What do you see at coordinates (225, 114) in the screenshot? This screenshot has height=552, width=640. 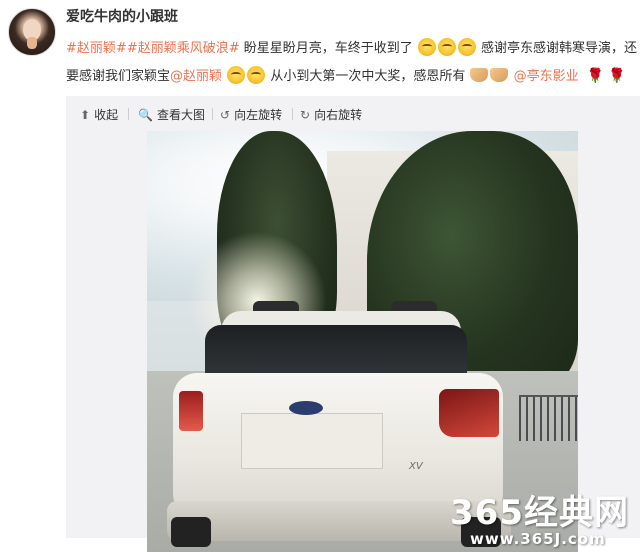 I see `rotate-left-icon: ↺` at bounding box center [225, 114].